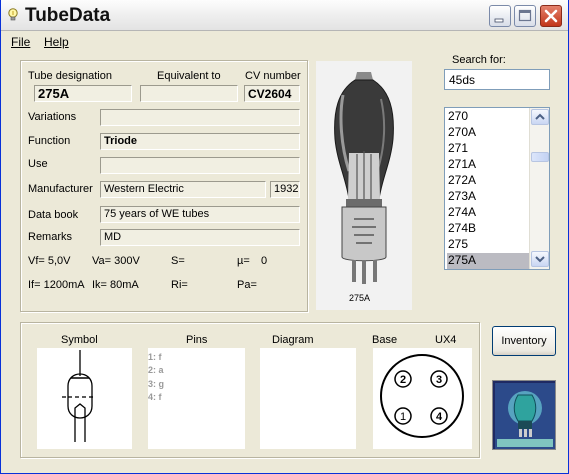 The height and width of the screenshot is (474, 569). What do you see at coordinates (116, 261) in the screenshot?
I see `param-va: Va= 300V` at bounding box center [116, 261].